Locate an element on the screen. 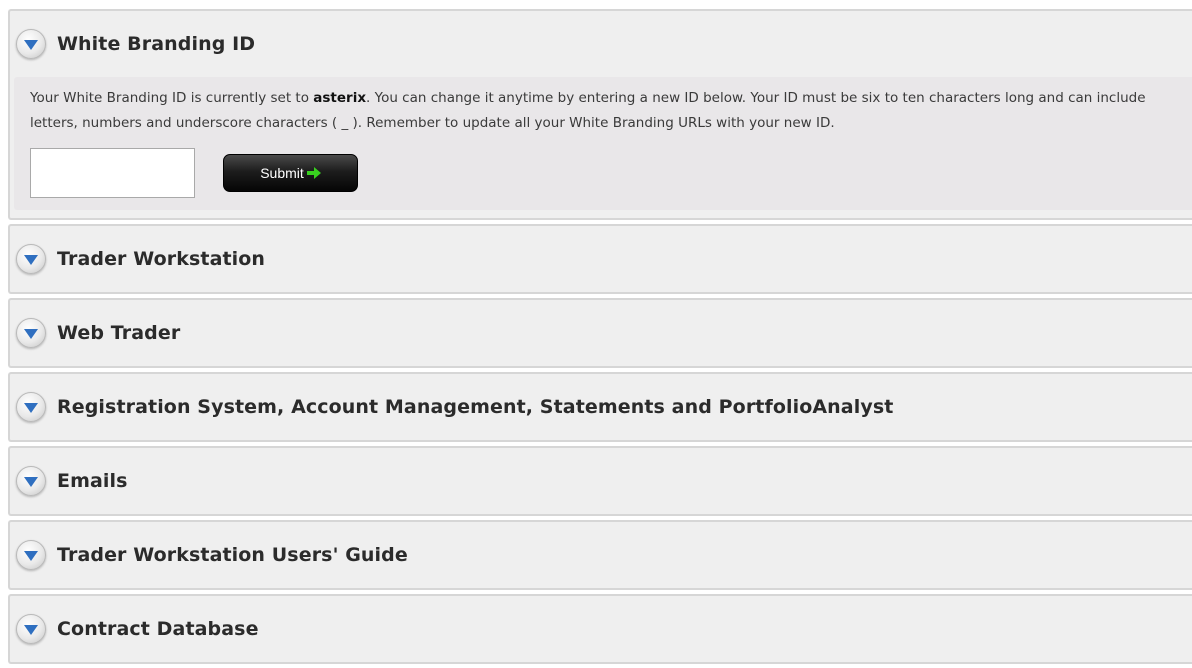 This screenshot has height=668, width=1192. section-header-contract-database: Contract Database is located at coordinates (601, 629).